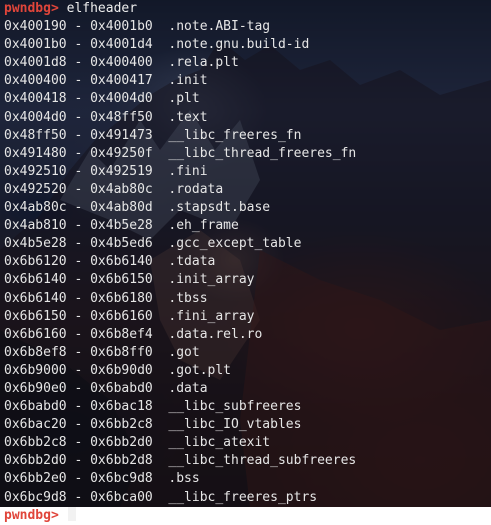 The image size is (491, 525). What do you see at coordinates (121, 370) in the screenshot?
I see `section-end-address: 0x6b90d0` at bounding box center [121, 370].